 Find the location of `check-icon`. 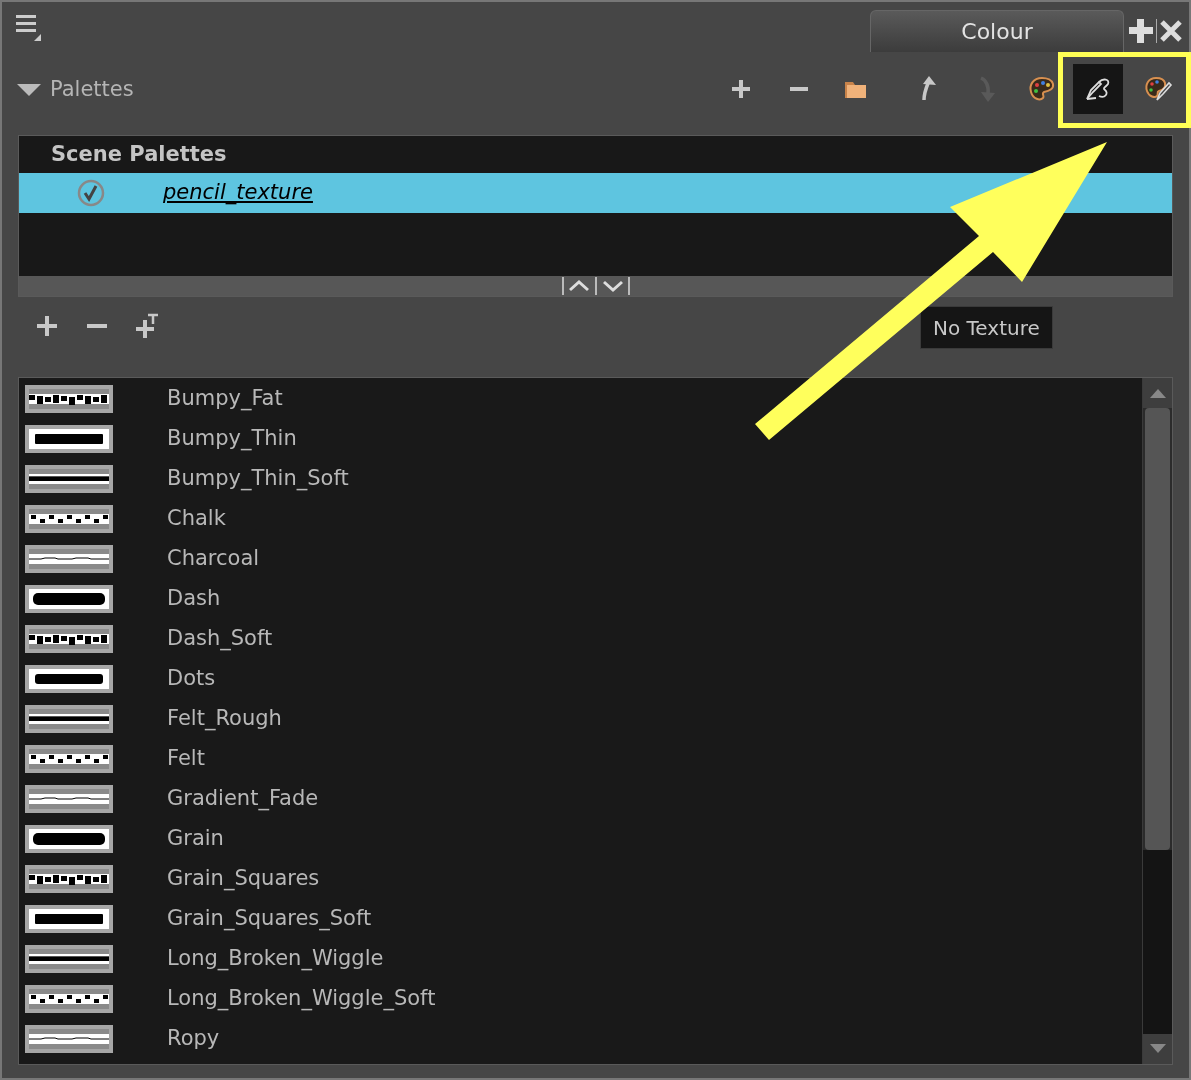

check-icon is located at coordinates (91, 193).